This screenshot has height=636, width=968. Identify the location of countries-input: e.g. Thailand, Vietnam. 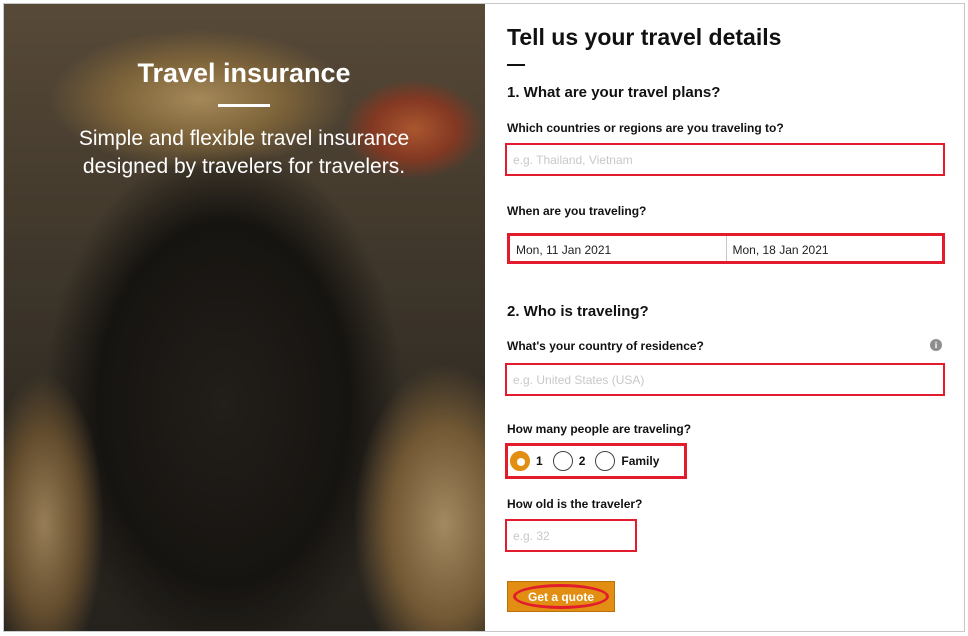
(725, 159).